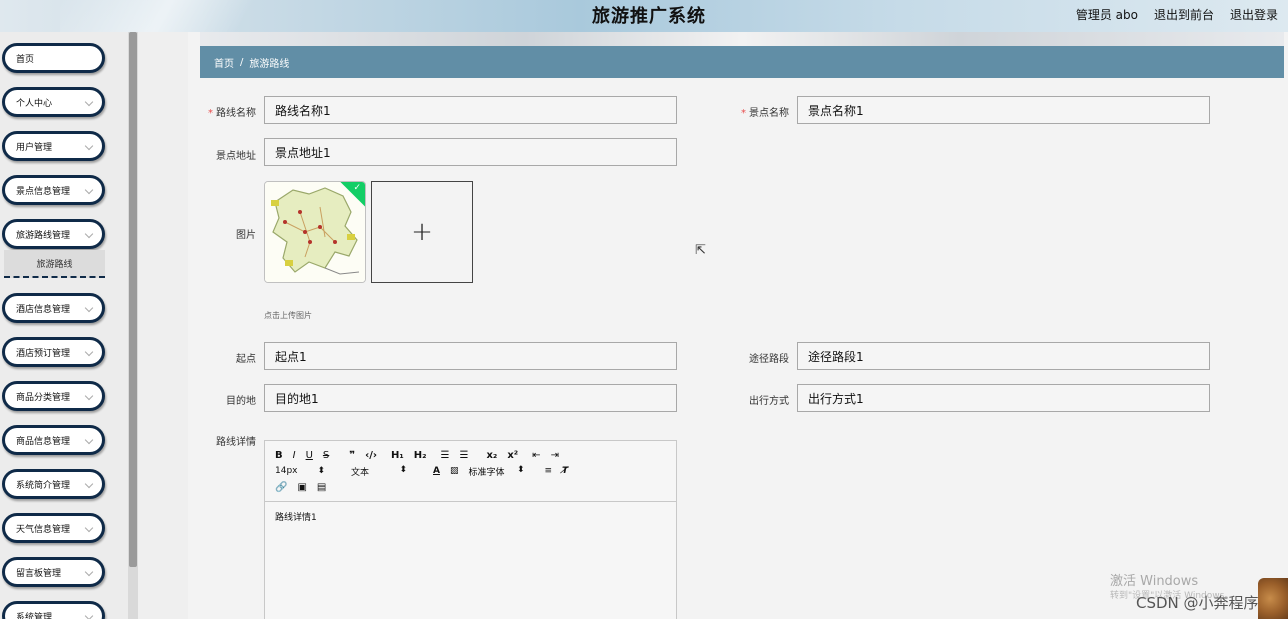 This screenshot has width=1288, height=619. I want to click on route-name-input: 路线名称1, so click(470, 110).